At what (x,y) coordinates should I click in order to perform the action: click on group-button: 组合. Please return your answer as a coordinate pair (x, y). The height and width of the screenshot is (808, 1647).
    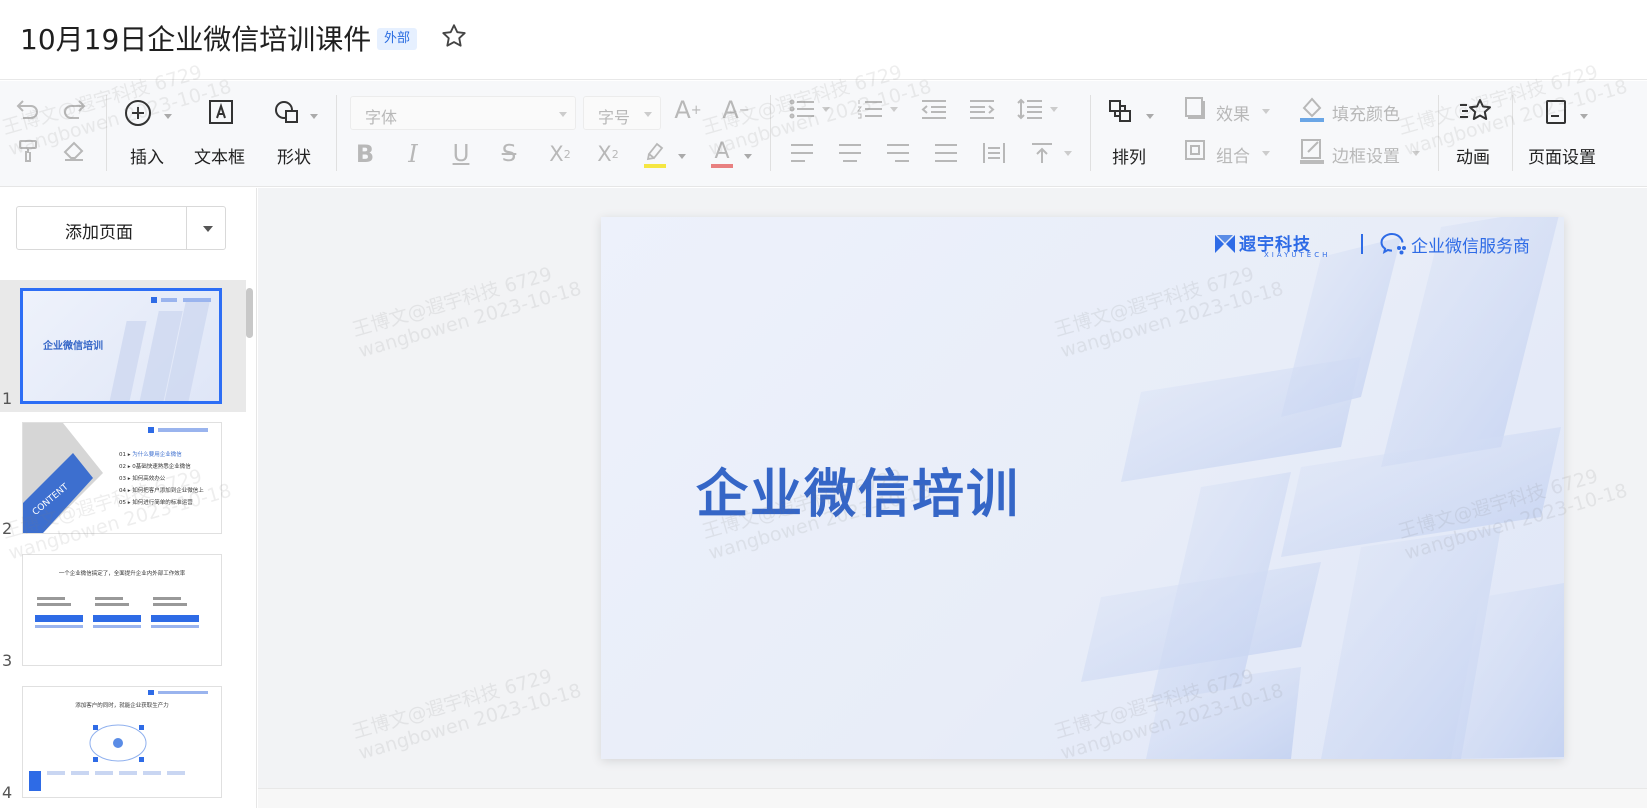
    Looking at the image, I should click on (1233, 154).